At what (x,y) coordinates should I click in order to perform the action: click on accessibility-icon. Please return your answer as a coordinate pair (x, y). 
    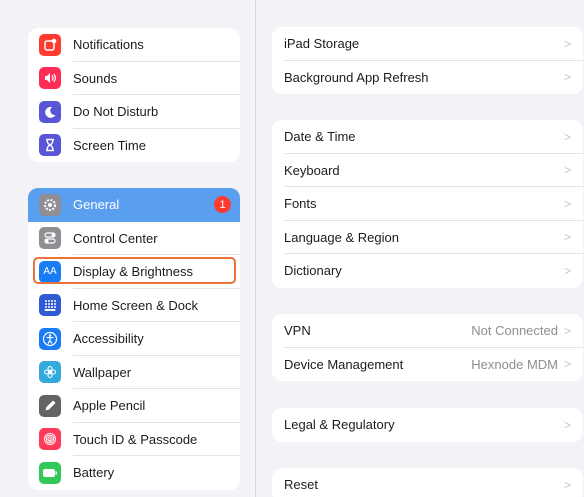
    Looking at the image, I should click on (50, 338).